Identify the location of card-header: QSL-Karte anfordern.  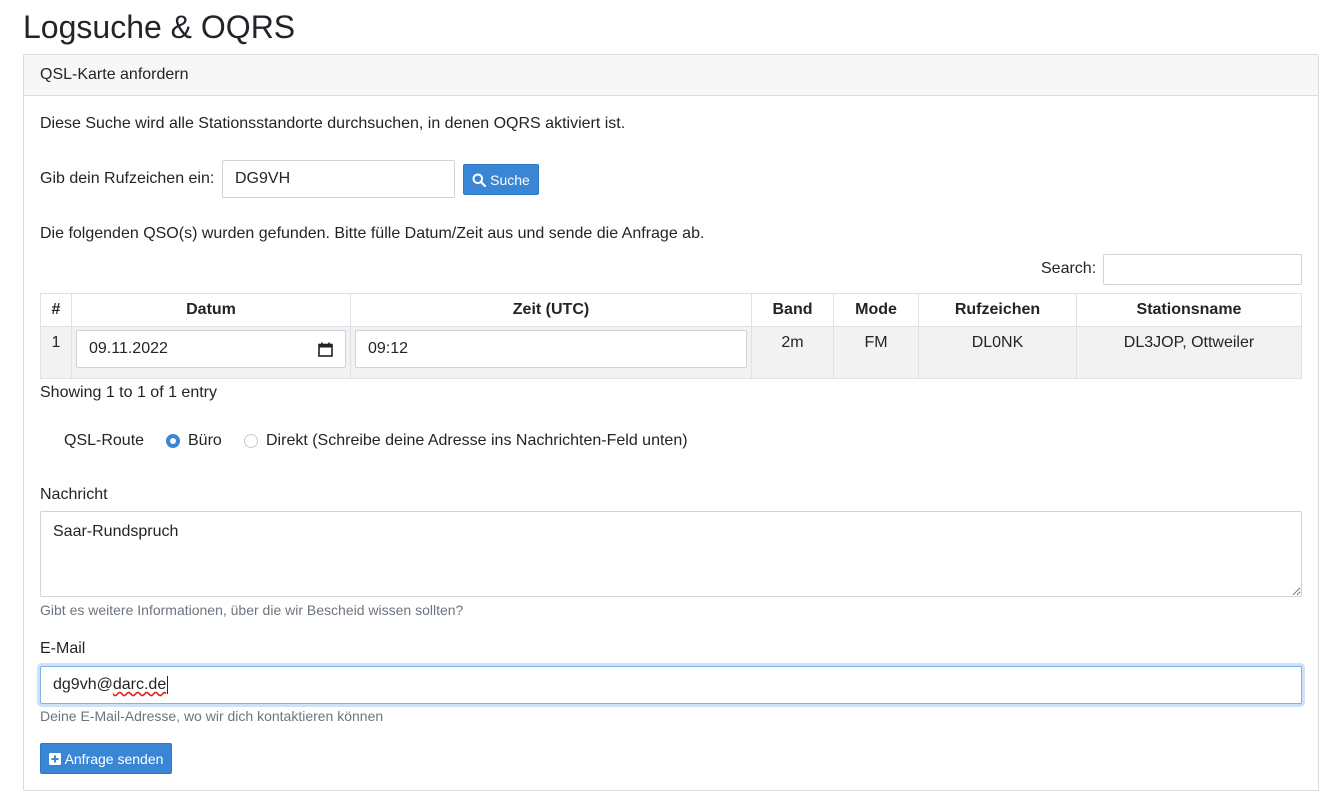
(671, 75).